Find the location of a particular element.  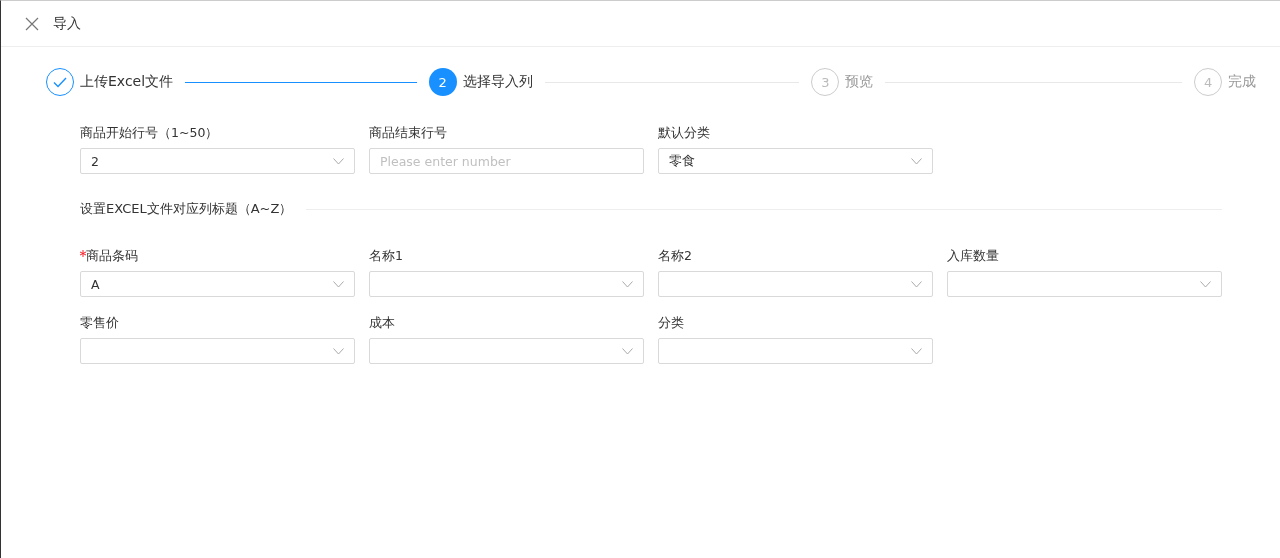

field-label: 名称2 is located at coordinates (675, 256).